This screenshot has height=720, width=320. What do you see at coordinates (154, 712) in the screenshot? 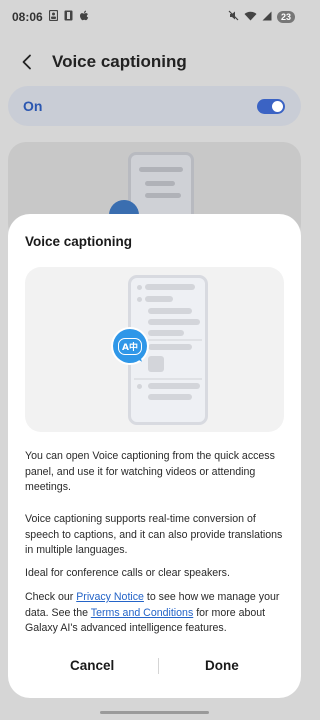
I see `home-indicator` at bounding box center [154, 712].